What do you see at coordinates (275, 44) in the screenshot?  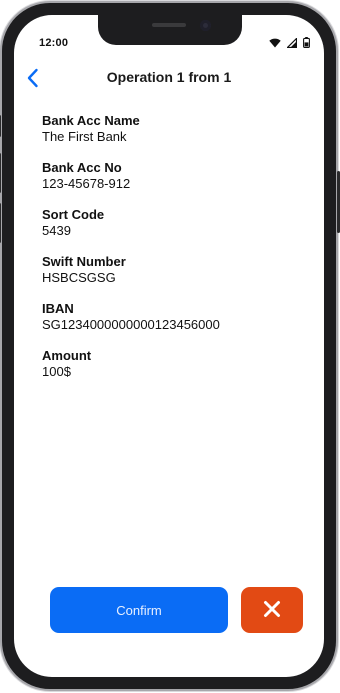 I see `wifi-icon` at bounding box center [275, 44].